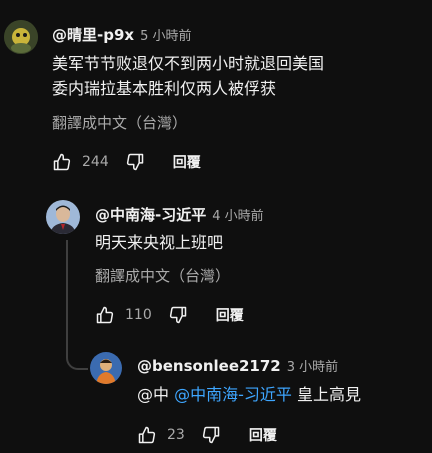 Image resolution: width=432 pixels, height=453 pixels. I want to click on timestamp: 3 小時前, so click(312, 367).